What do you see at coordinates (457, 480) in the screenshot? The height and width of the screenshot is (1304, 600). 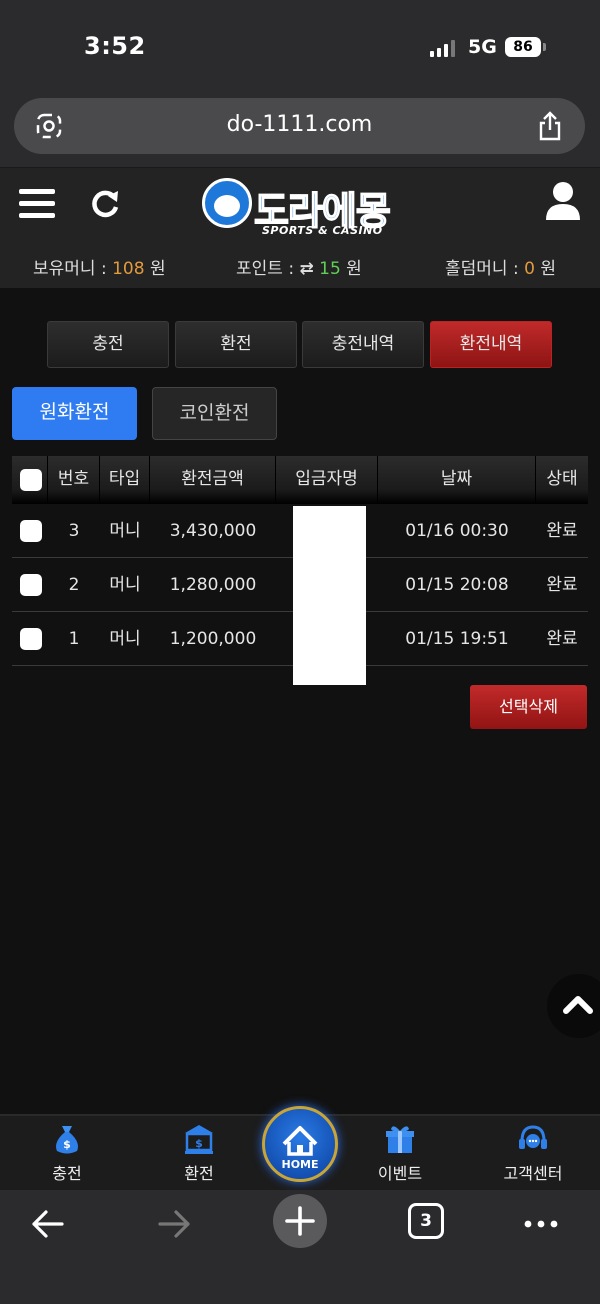 I see `header-date: 날짜` at bounding box center [457, 480].